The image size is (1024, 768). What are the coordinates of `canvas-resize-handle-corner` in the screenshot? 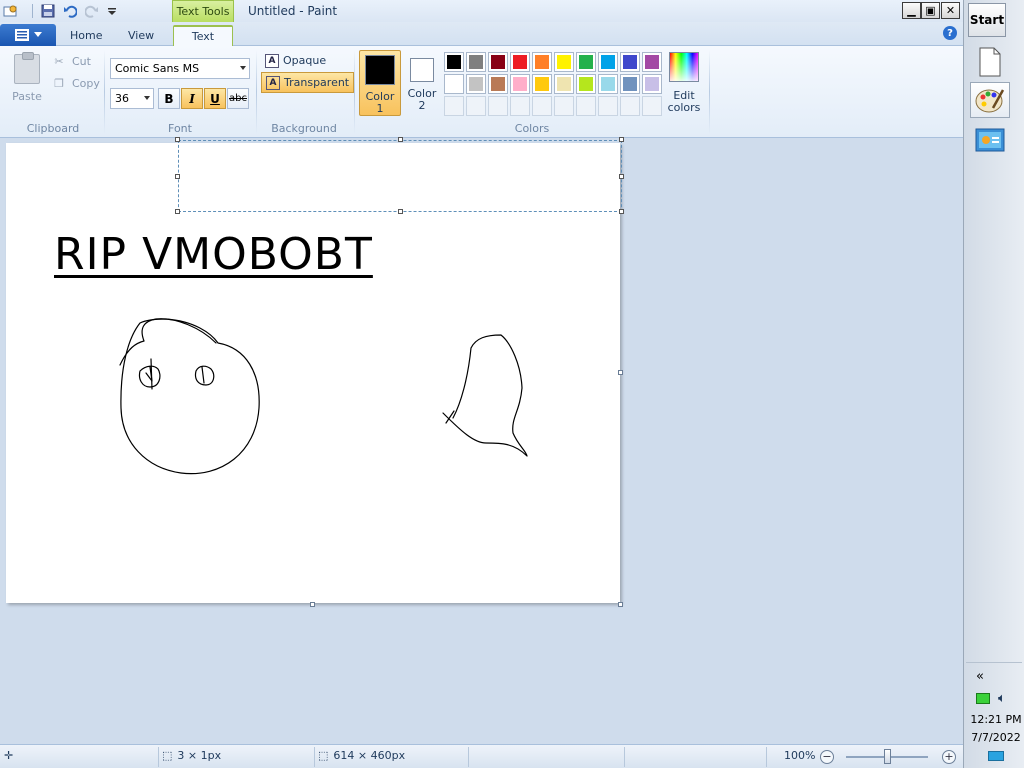 It's located at (620, 604).